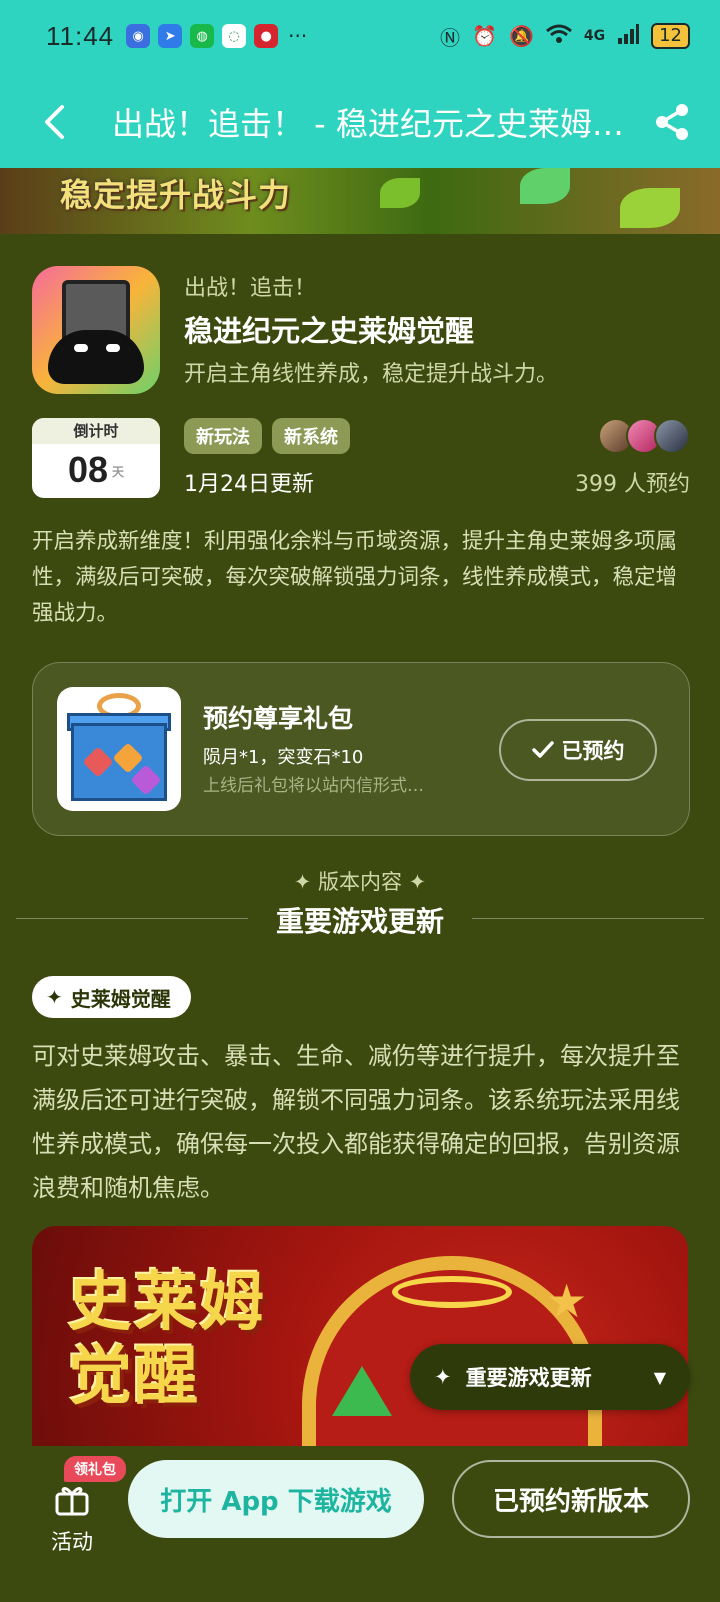 Image resolution: width=720 pixels, height=1602 pixels. I want to click on tag-new-gameplay: 新玩法, so click(223, 436).